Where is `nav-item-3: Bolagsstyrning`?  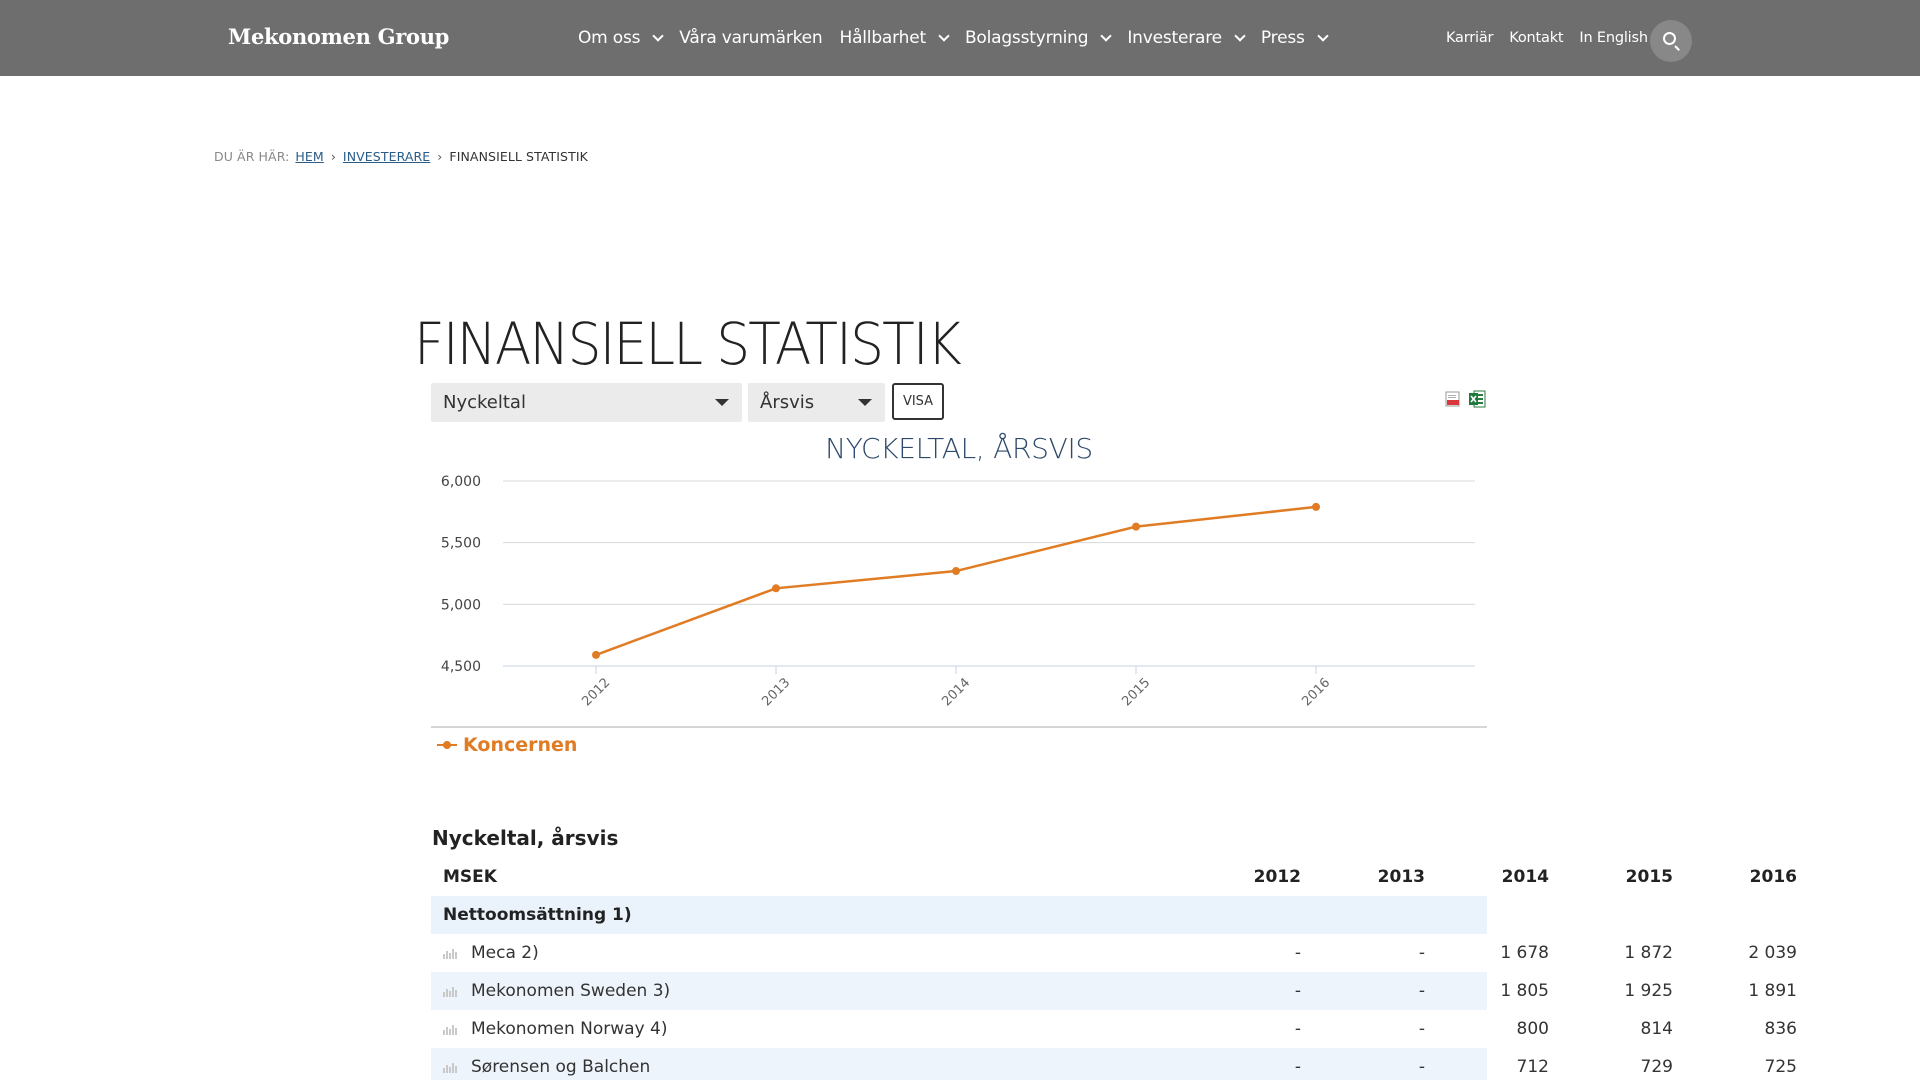
nav-item-3: Bolagsstyrning is located at coordinates (1038, 38).